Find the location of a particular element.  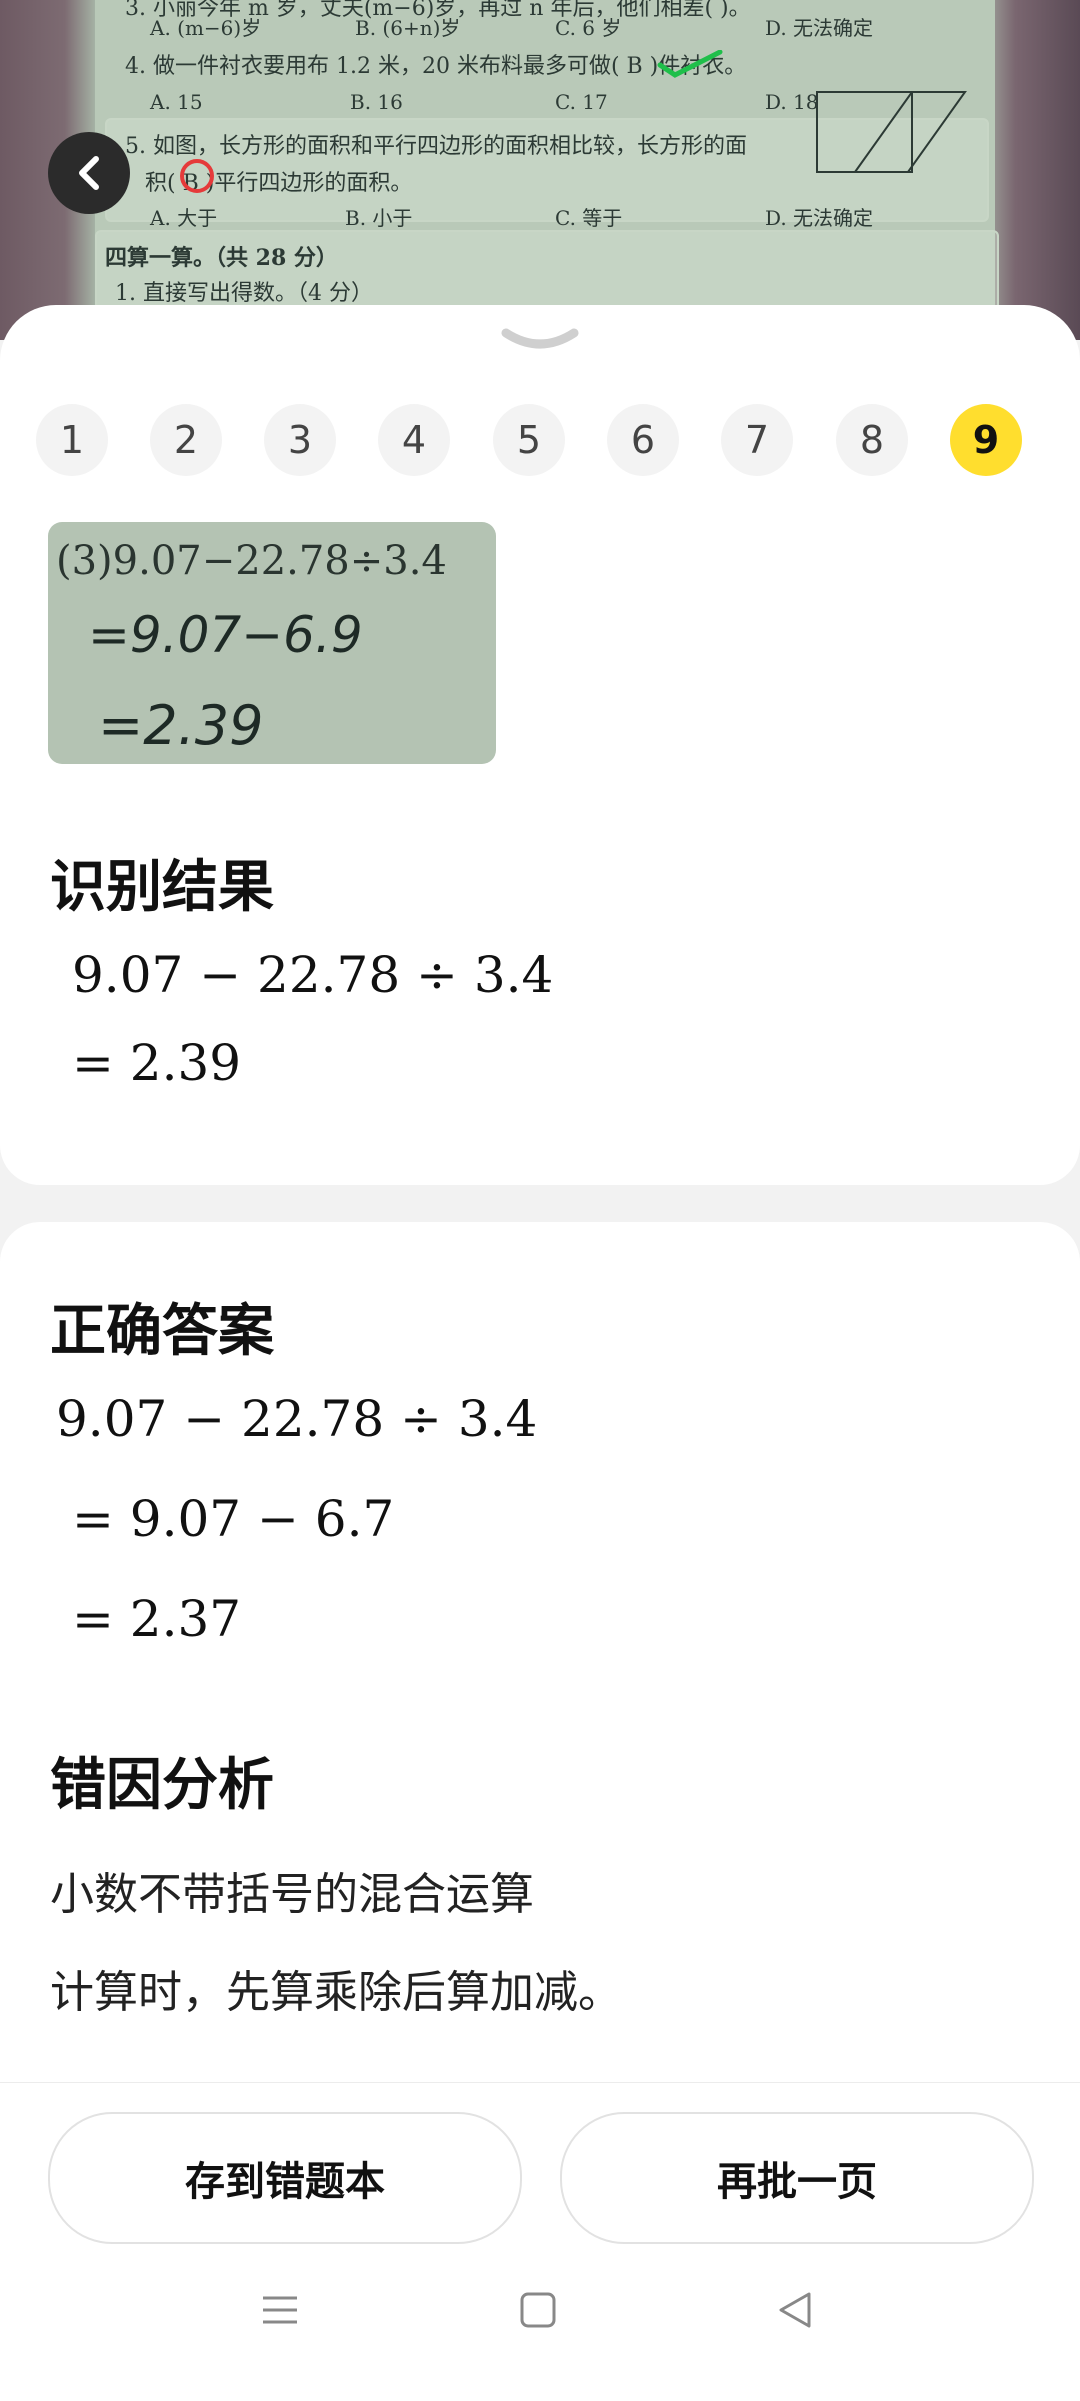

tab-question-1: 1 is located at coordinates (72, 440).